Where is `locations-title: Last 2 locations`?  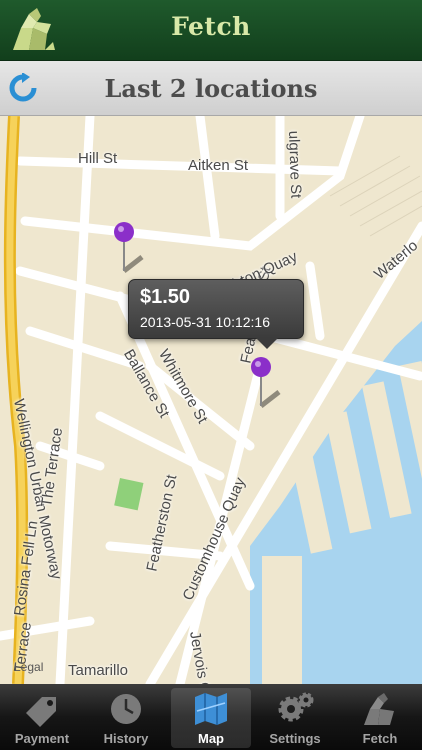
locations-title: Last 2 locations is located at coordinates (211, 88).